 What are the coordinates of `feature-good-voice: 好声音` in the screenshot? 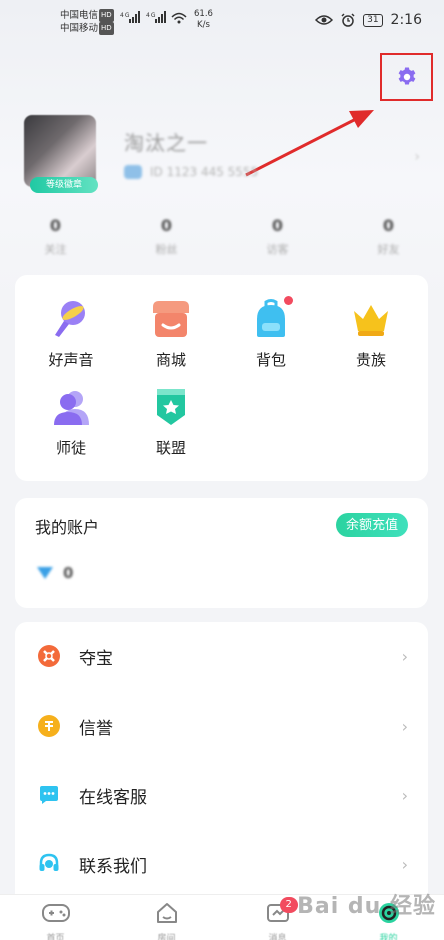 It's located at (71, 333).